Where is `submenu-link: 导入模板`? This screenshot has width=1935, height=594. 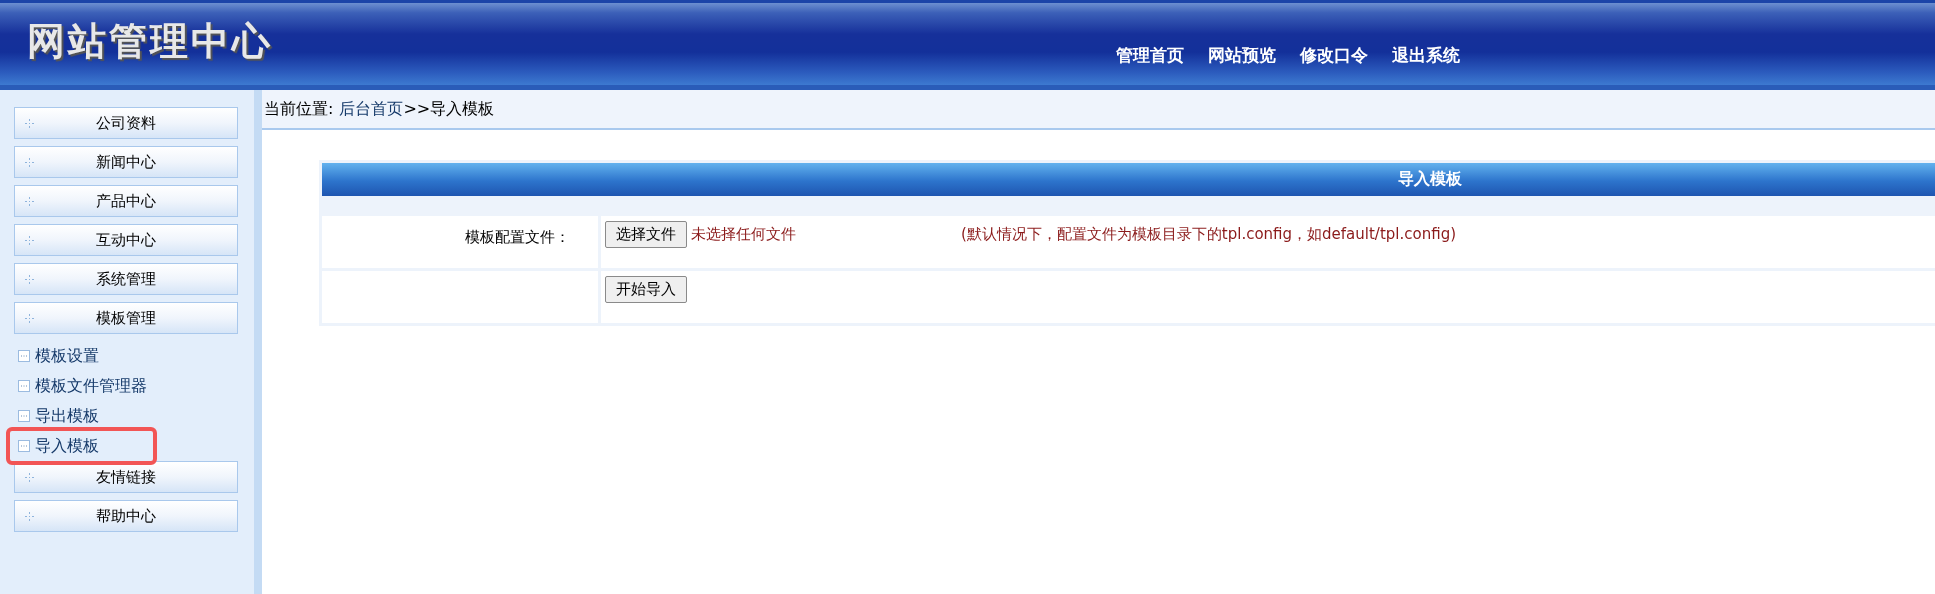
submenu-link: 导入模板 is located at coordinates (81, 446).